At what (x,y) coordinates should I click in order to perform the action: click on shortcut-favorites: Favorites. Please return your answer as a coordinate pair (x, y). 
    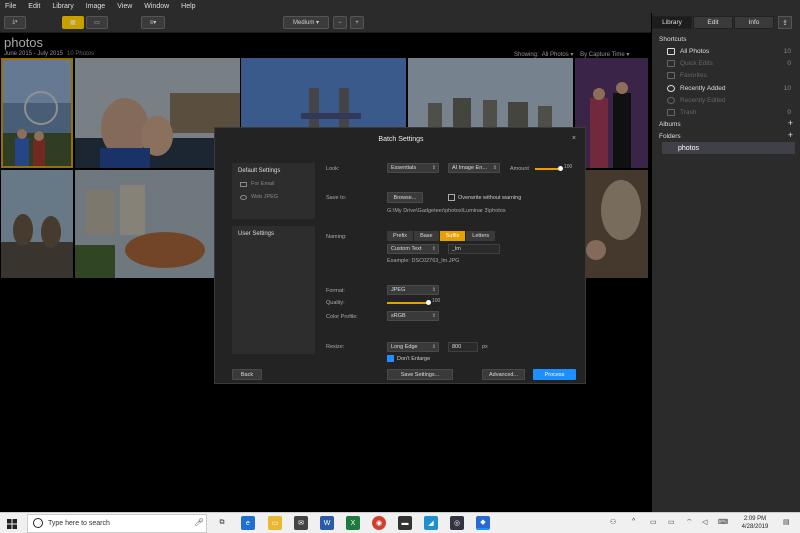
    Looking at the image, I should click on (732, 75).